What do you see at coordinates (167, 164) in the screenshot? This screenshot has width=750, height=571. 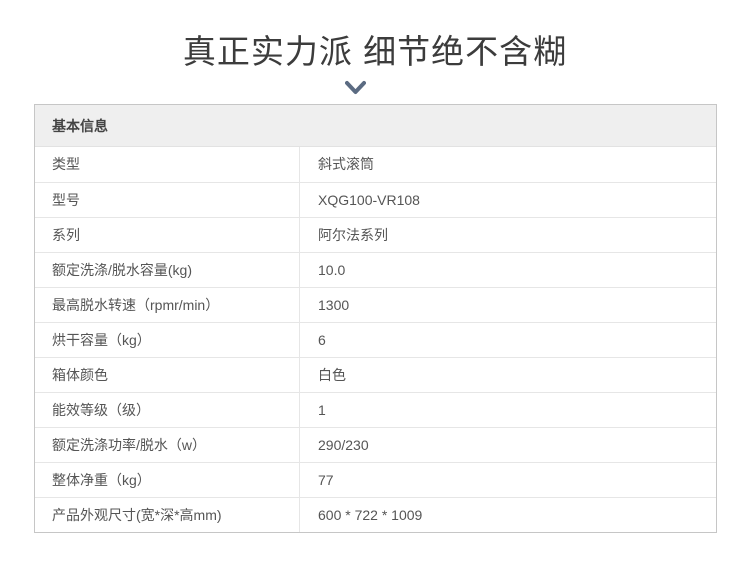 I see `spec-label: 类型` at bounding box center [167, 164].